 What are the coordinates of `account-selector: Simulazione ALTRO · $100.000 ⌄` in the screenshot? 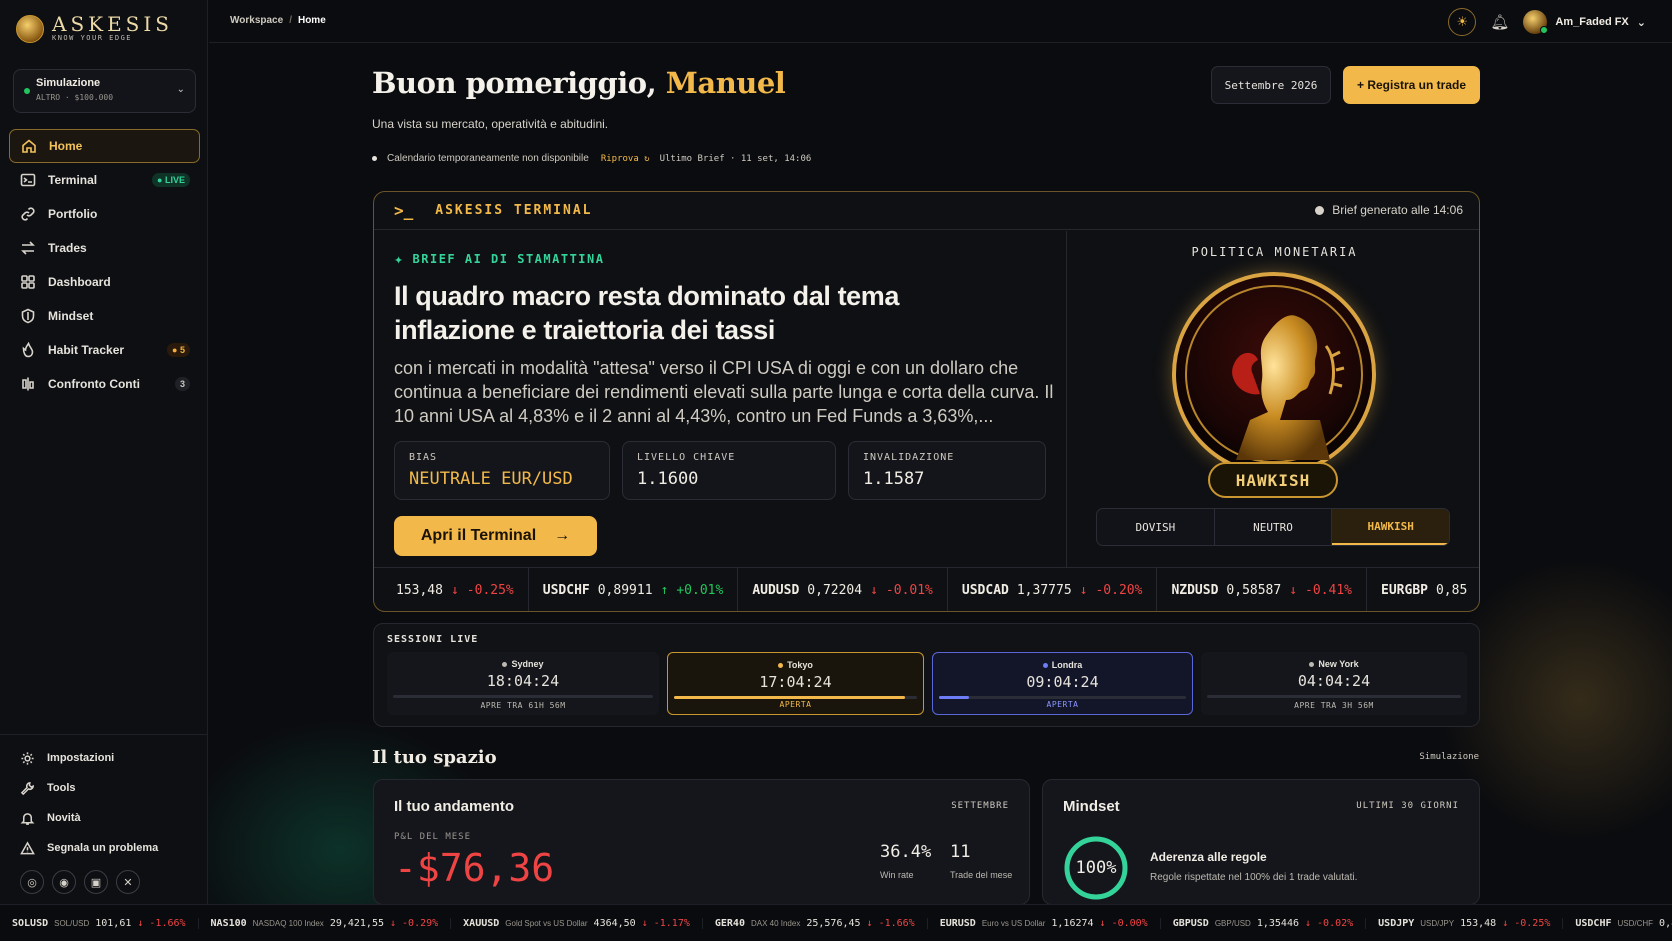 It's located at (104, 91).